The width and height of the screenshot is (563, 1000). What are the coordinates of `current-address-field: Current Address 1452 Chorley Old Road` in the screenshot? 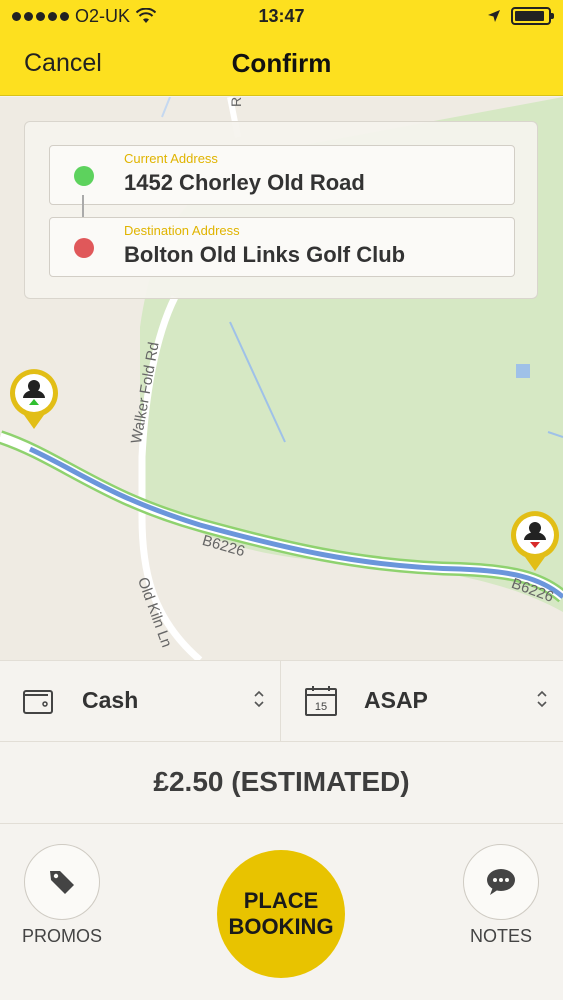 It's located at (282, 175).